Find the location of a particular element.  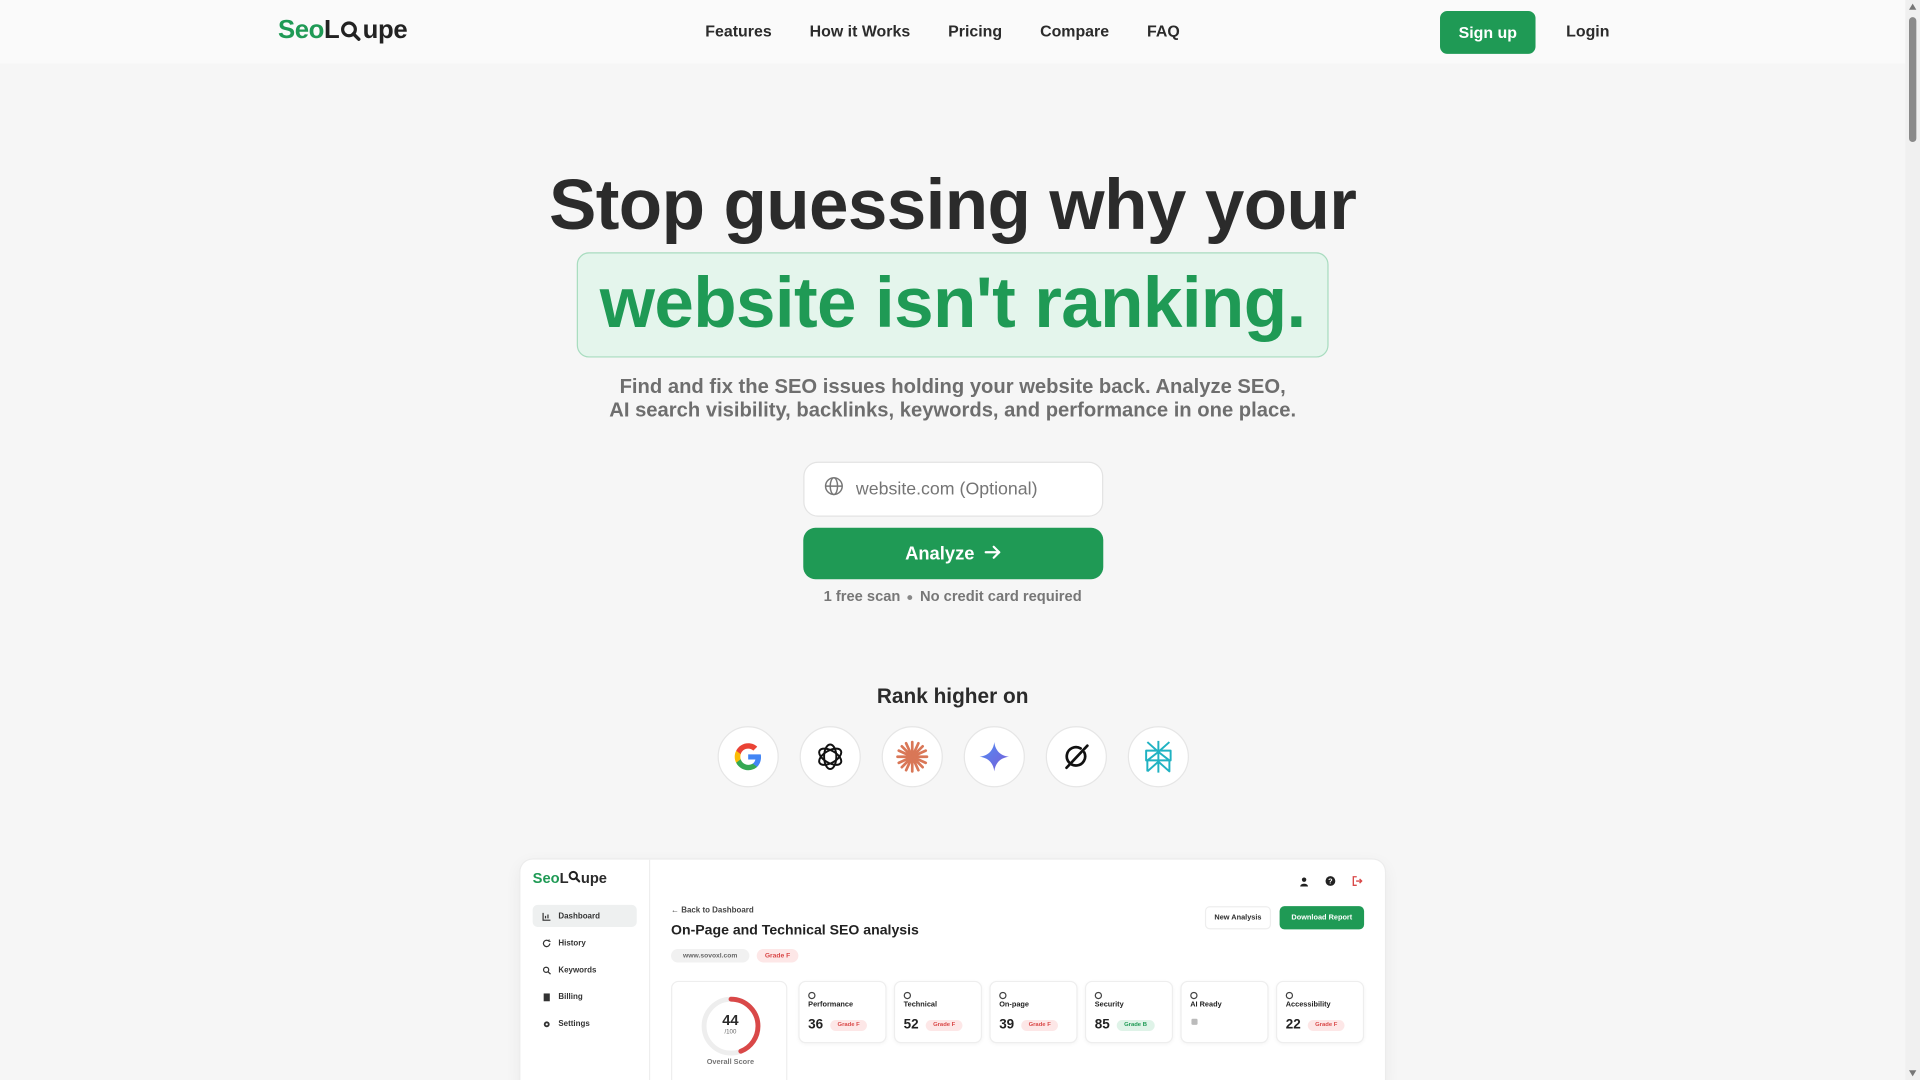

dash-nav-label: Billing is located at coordinates (570, 997).